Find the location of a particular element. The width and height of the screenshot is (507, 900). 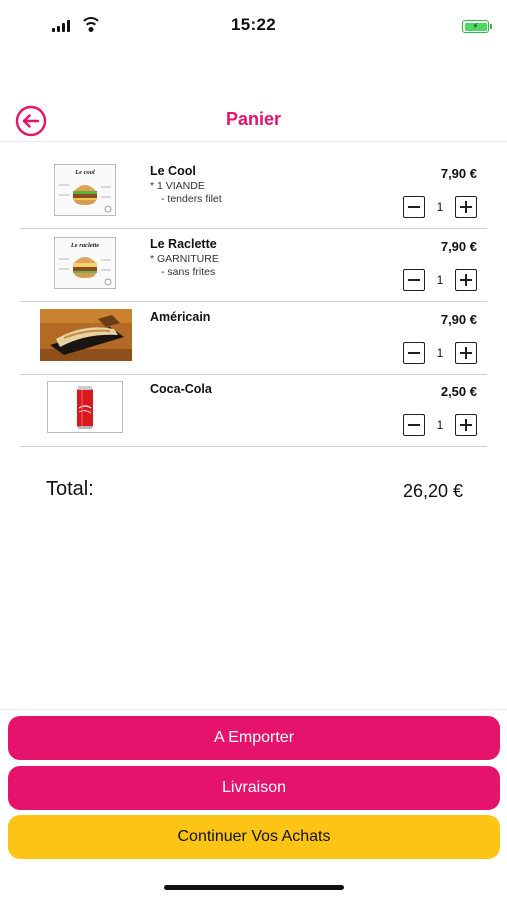

item-name: Le Raclette is located at coordinates (183, 244).